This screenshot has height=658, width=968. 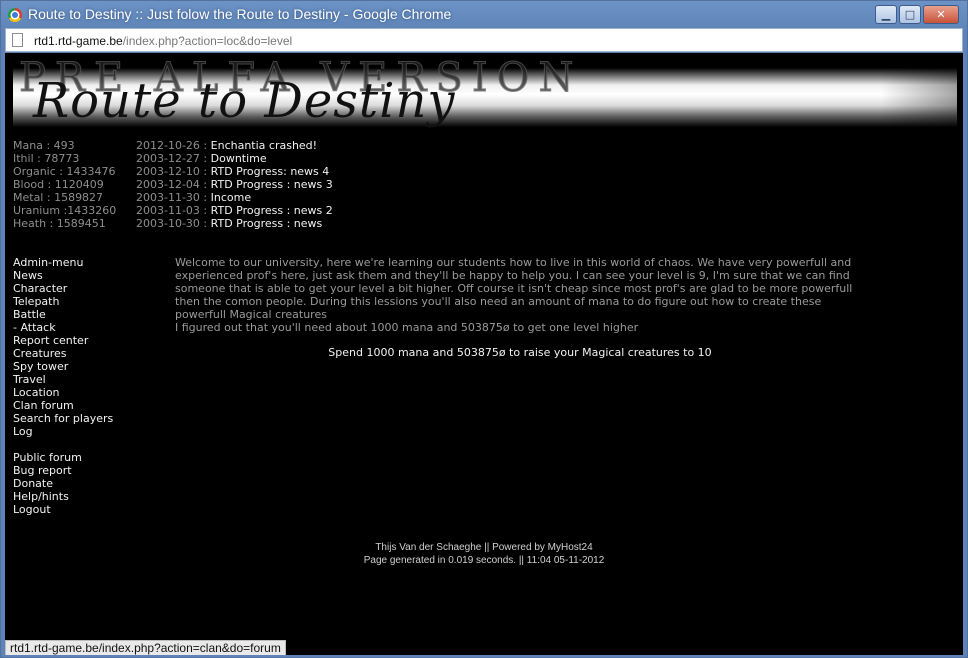 What do you see at coordinates (63, 366) in the screenshot?
I see `menu-spy-tower: Spy tower` at bounding box center [63, 366].